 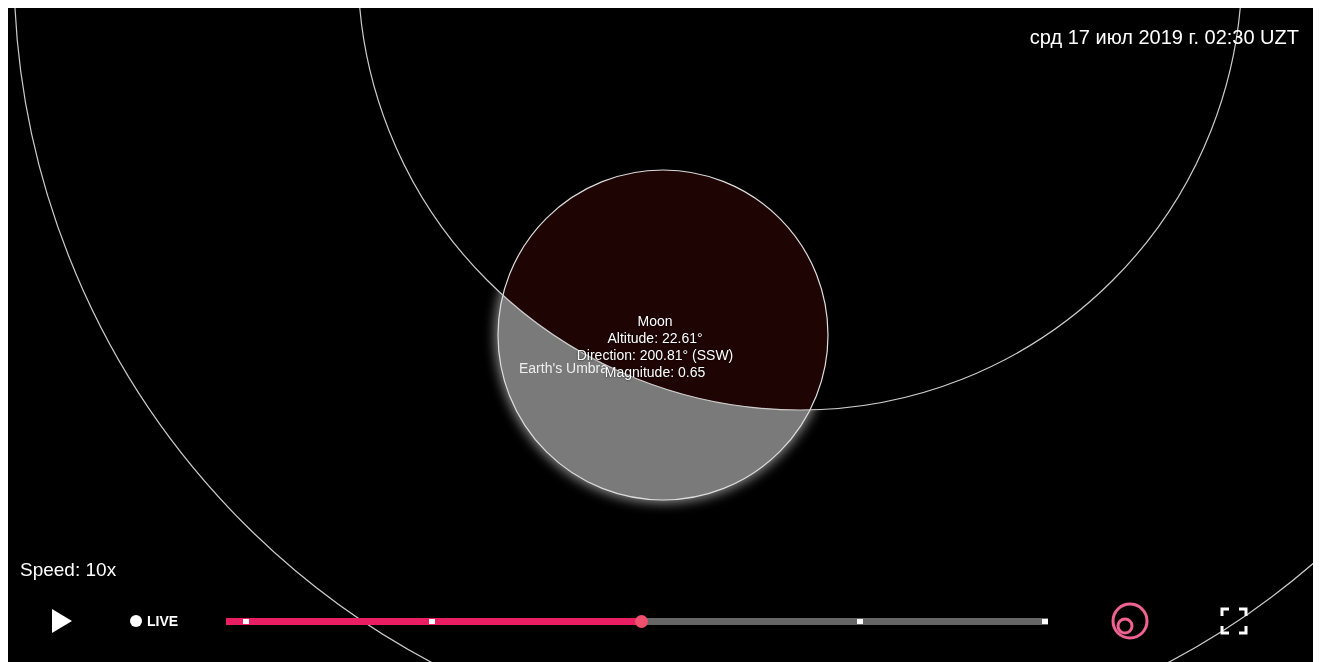 I want to click on speed-label: Speed: 10x, so click(x=68, y=570).